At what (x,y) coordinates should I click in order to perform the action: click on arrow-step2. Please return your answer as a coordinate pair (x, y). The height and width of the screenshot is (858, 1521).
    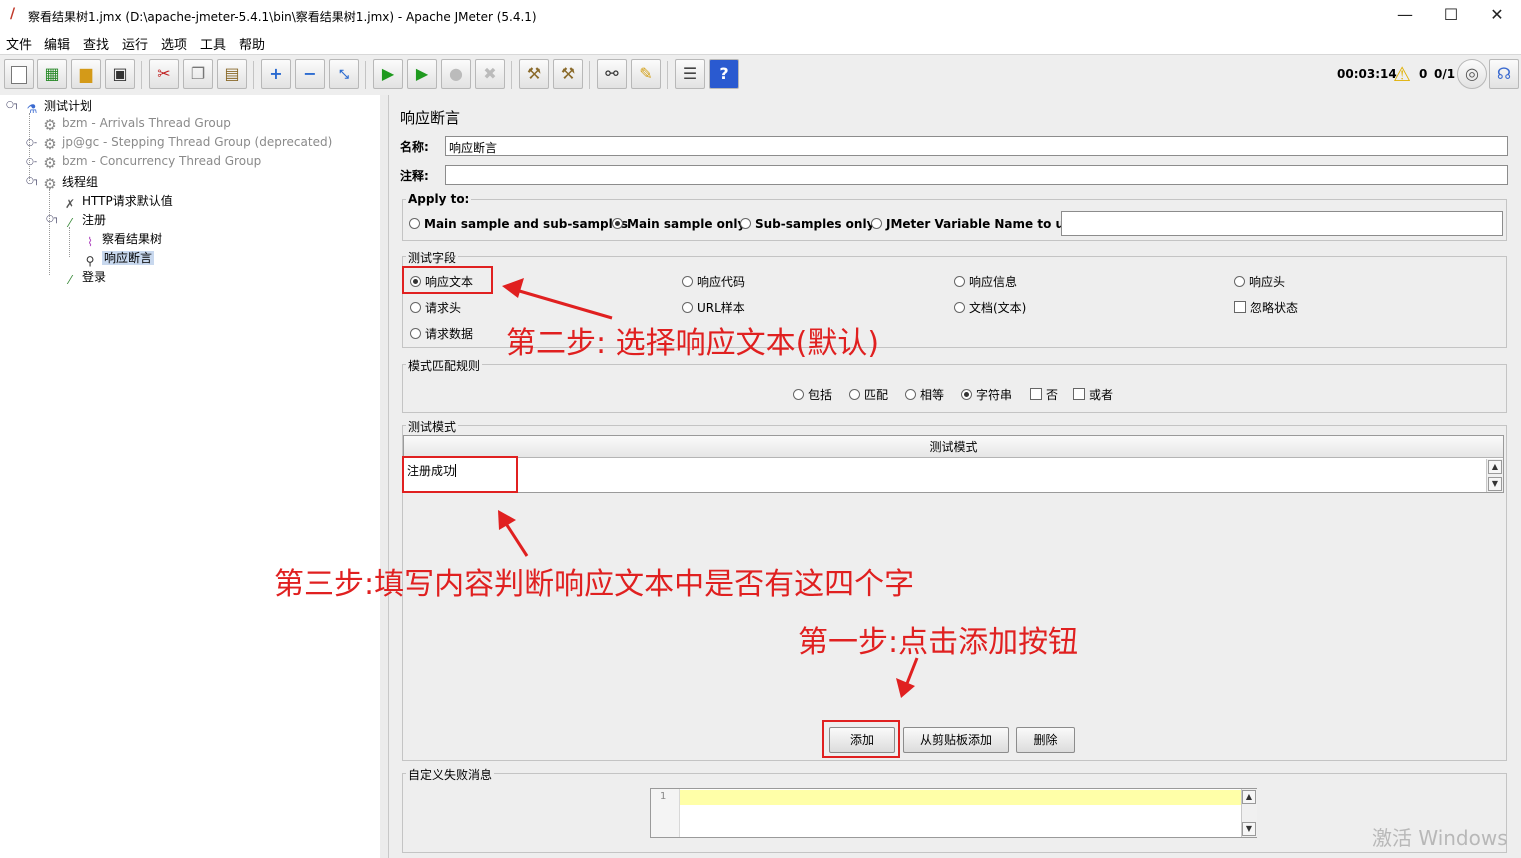
    Looking at the image, I should click on (557, 299).